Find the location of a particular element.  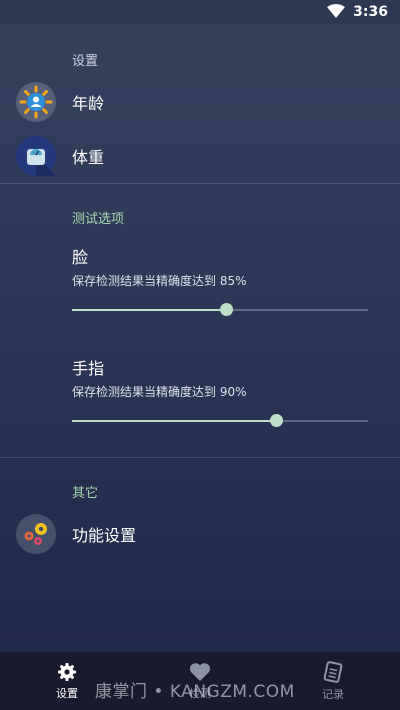

section-header-test-options: 测试选项 is located at coordinates (98, 219).